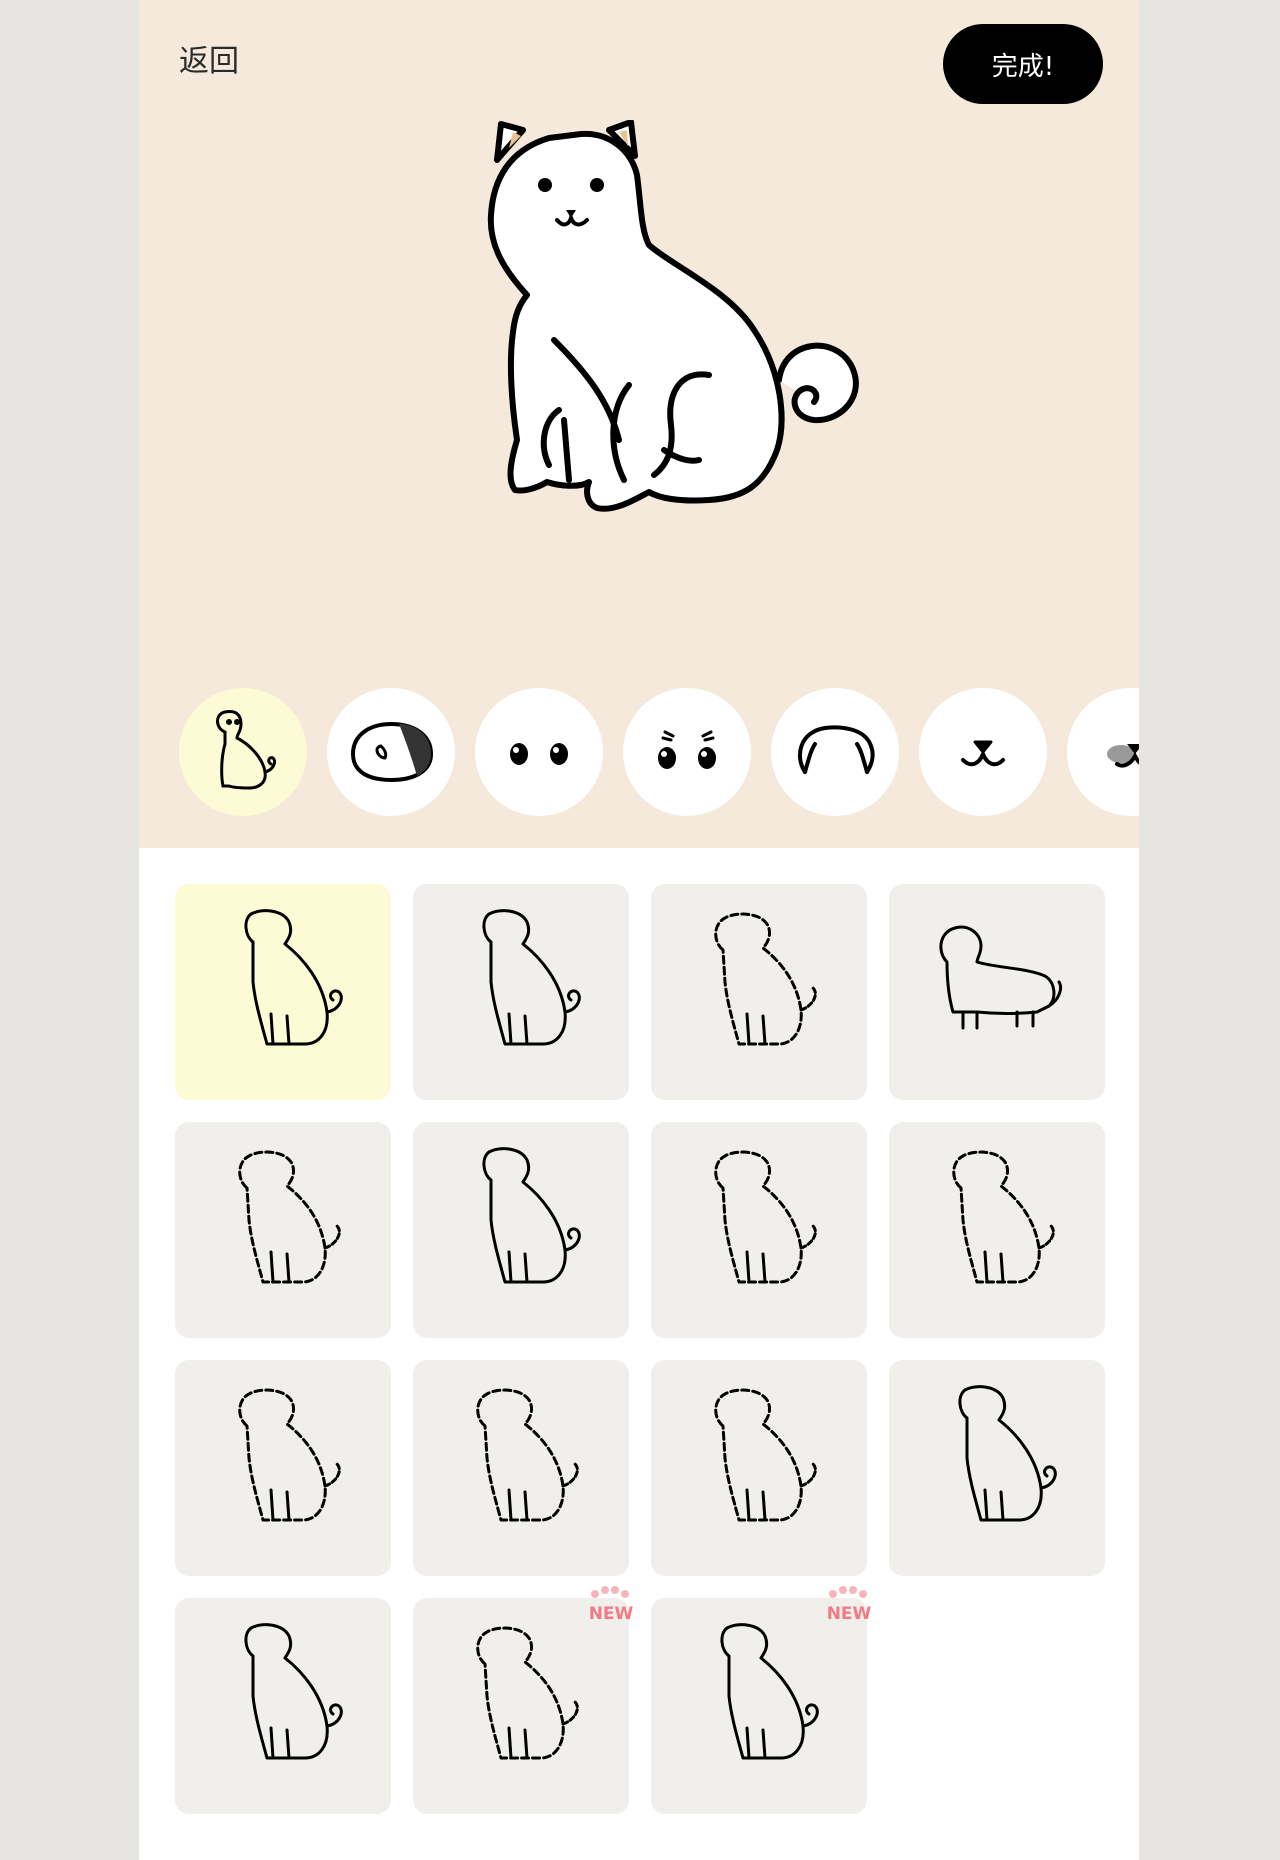  Describe the element at coordinates (1103, 752) in the screenshot. I see `part-tab-nose` at that location.